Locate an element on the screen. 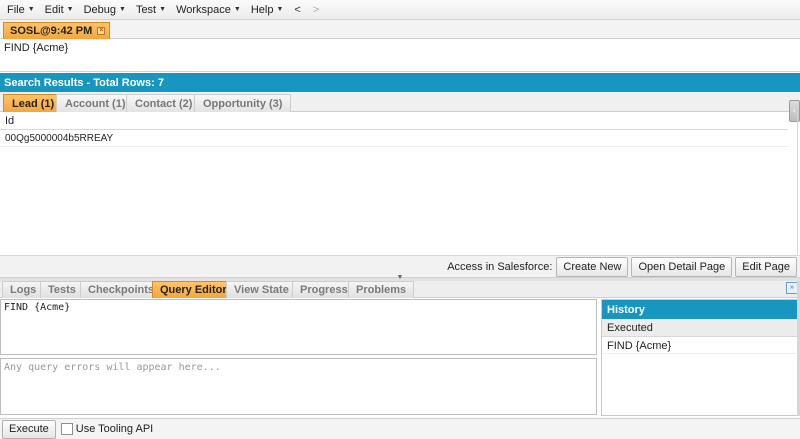  tab-checkpoints: Checkpoints is located at coordinates (121, 289).